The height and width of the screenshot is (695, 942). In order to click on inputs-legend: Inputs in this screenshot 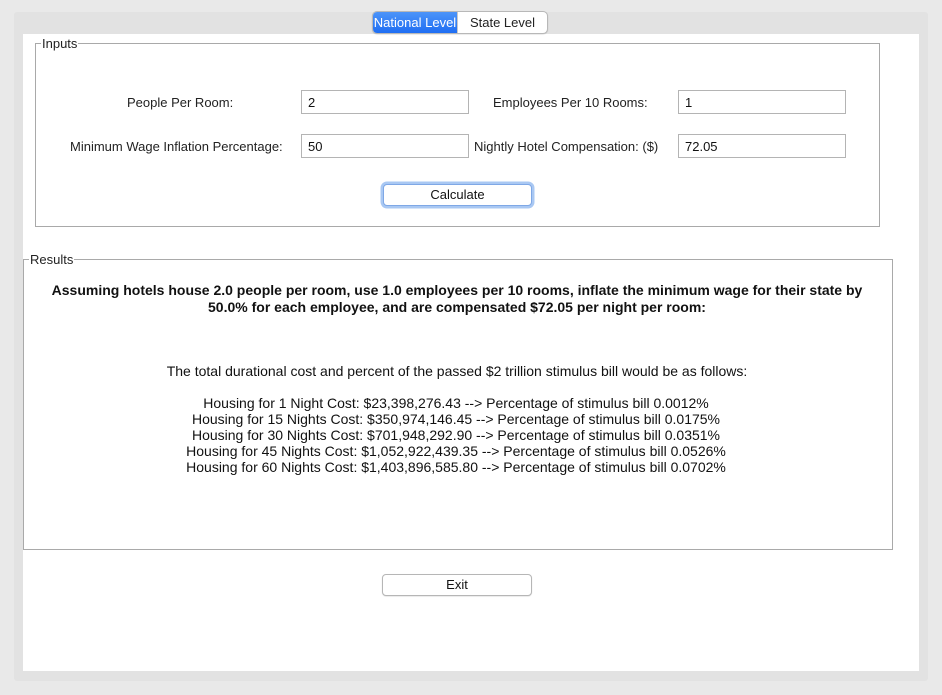, I will do `click(60, 43)`.